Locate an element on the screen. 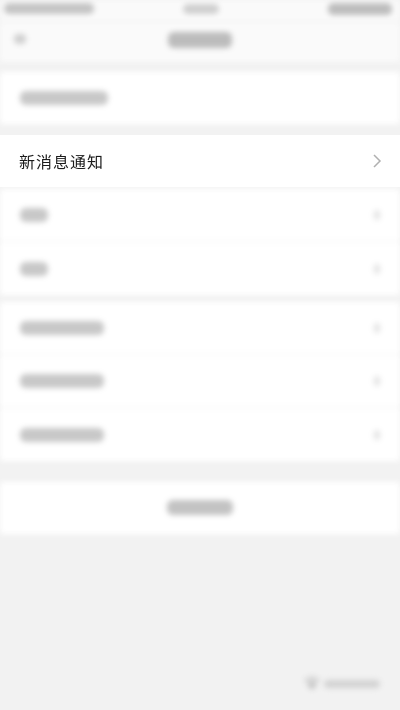 The width and height of the screenshot is (400, 710). status-bar is located at coordinates (200, 11).